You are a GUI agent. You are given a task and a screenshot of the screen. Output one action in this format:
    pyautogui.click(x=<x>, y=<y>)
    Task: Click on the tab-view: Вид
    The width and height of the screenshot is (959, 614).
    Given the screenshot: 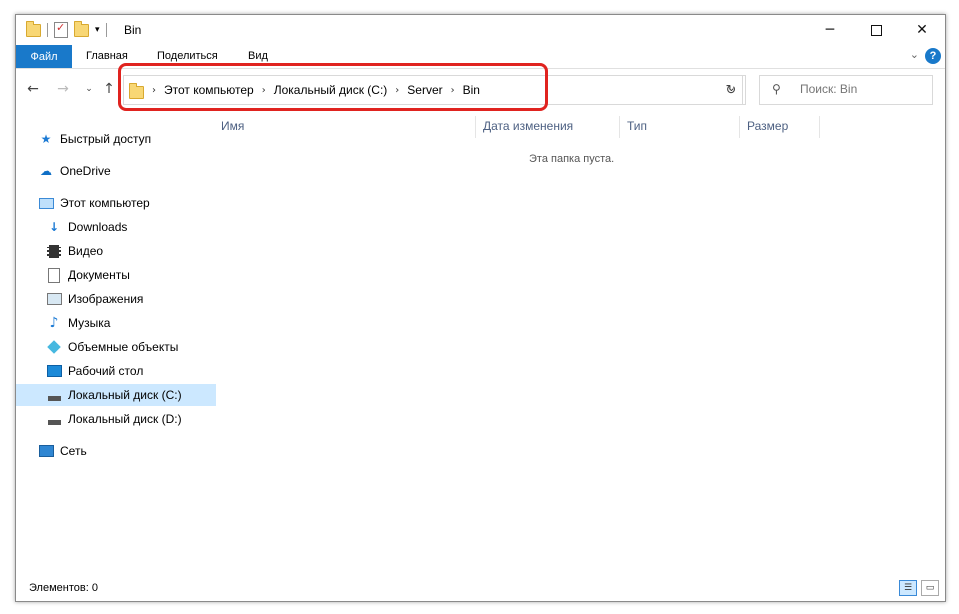 What is the action you would take?
    pyautogui.click(x=258, y=56)
    